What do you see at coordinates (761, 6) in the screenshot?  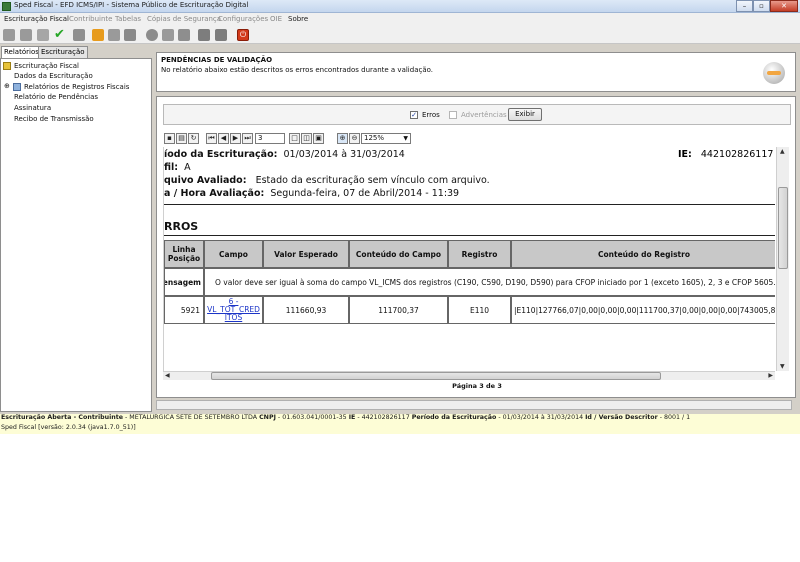 I see `maximize-button: ▫` at bounding box center [761, 6].